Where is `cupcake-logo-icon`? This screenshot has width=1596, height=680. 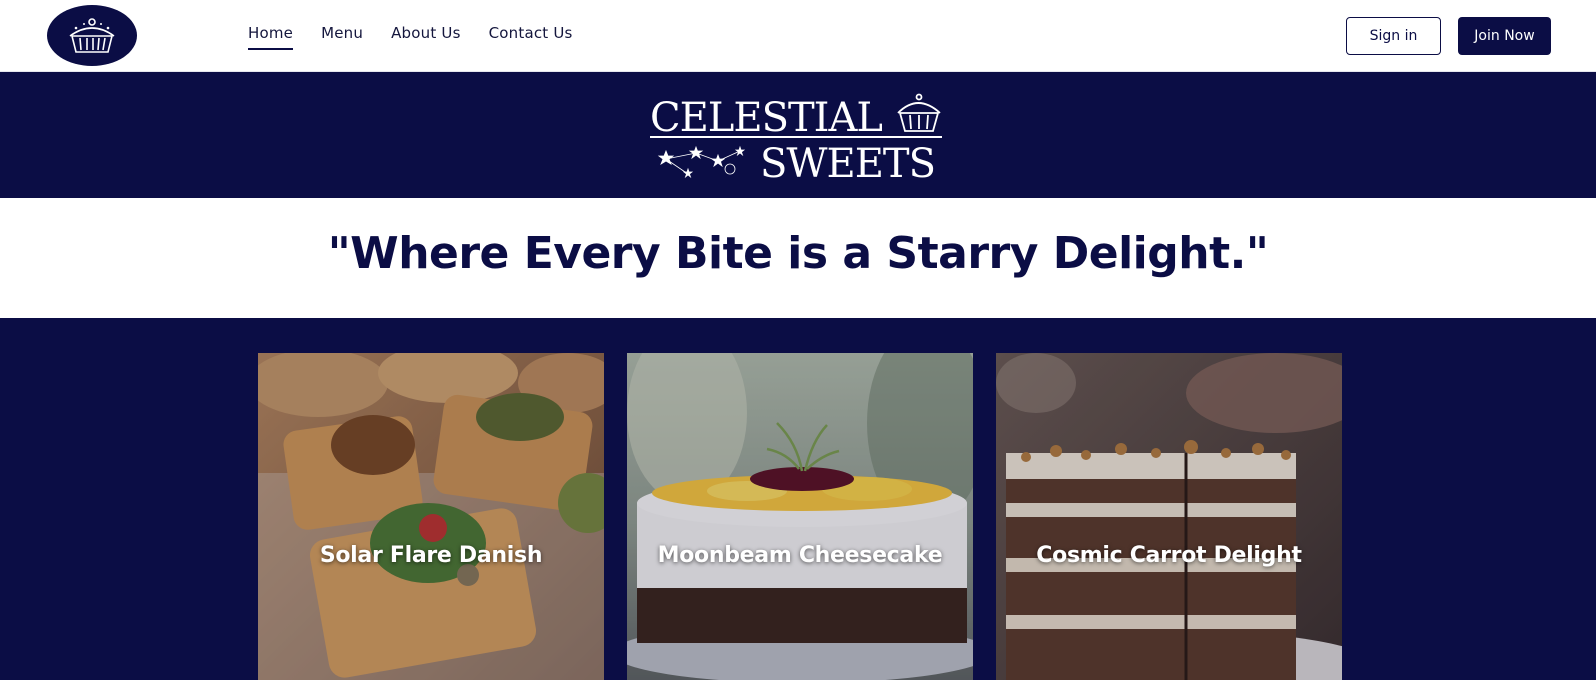
cupcake-logo-icon is located at coordinates (92, 35).